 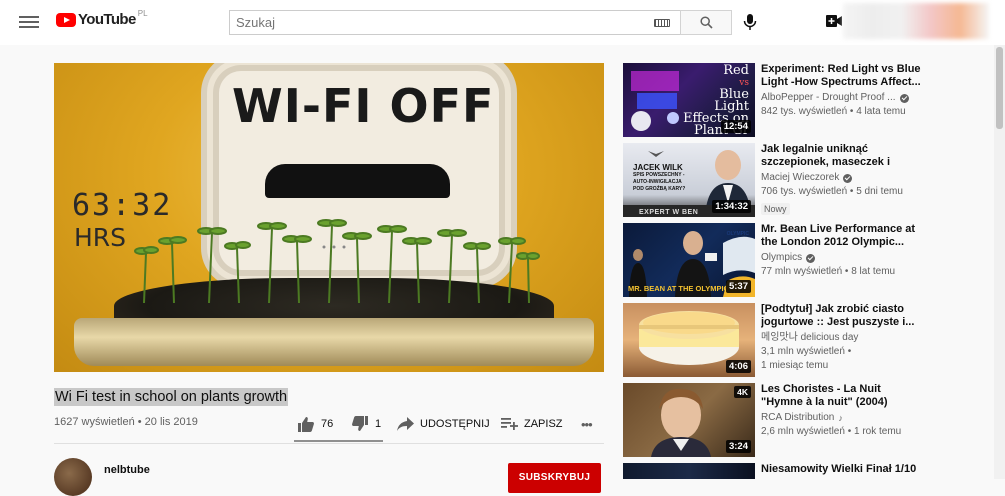 I want to click on playlist-add-icon, so click(x=509, y=424).